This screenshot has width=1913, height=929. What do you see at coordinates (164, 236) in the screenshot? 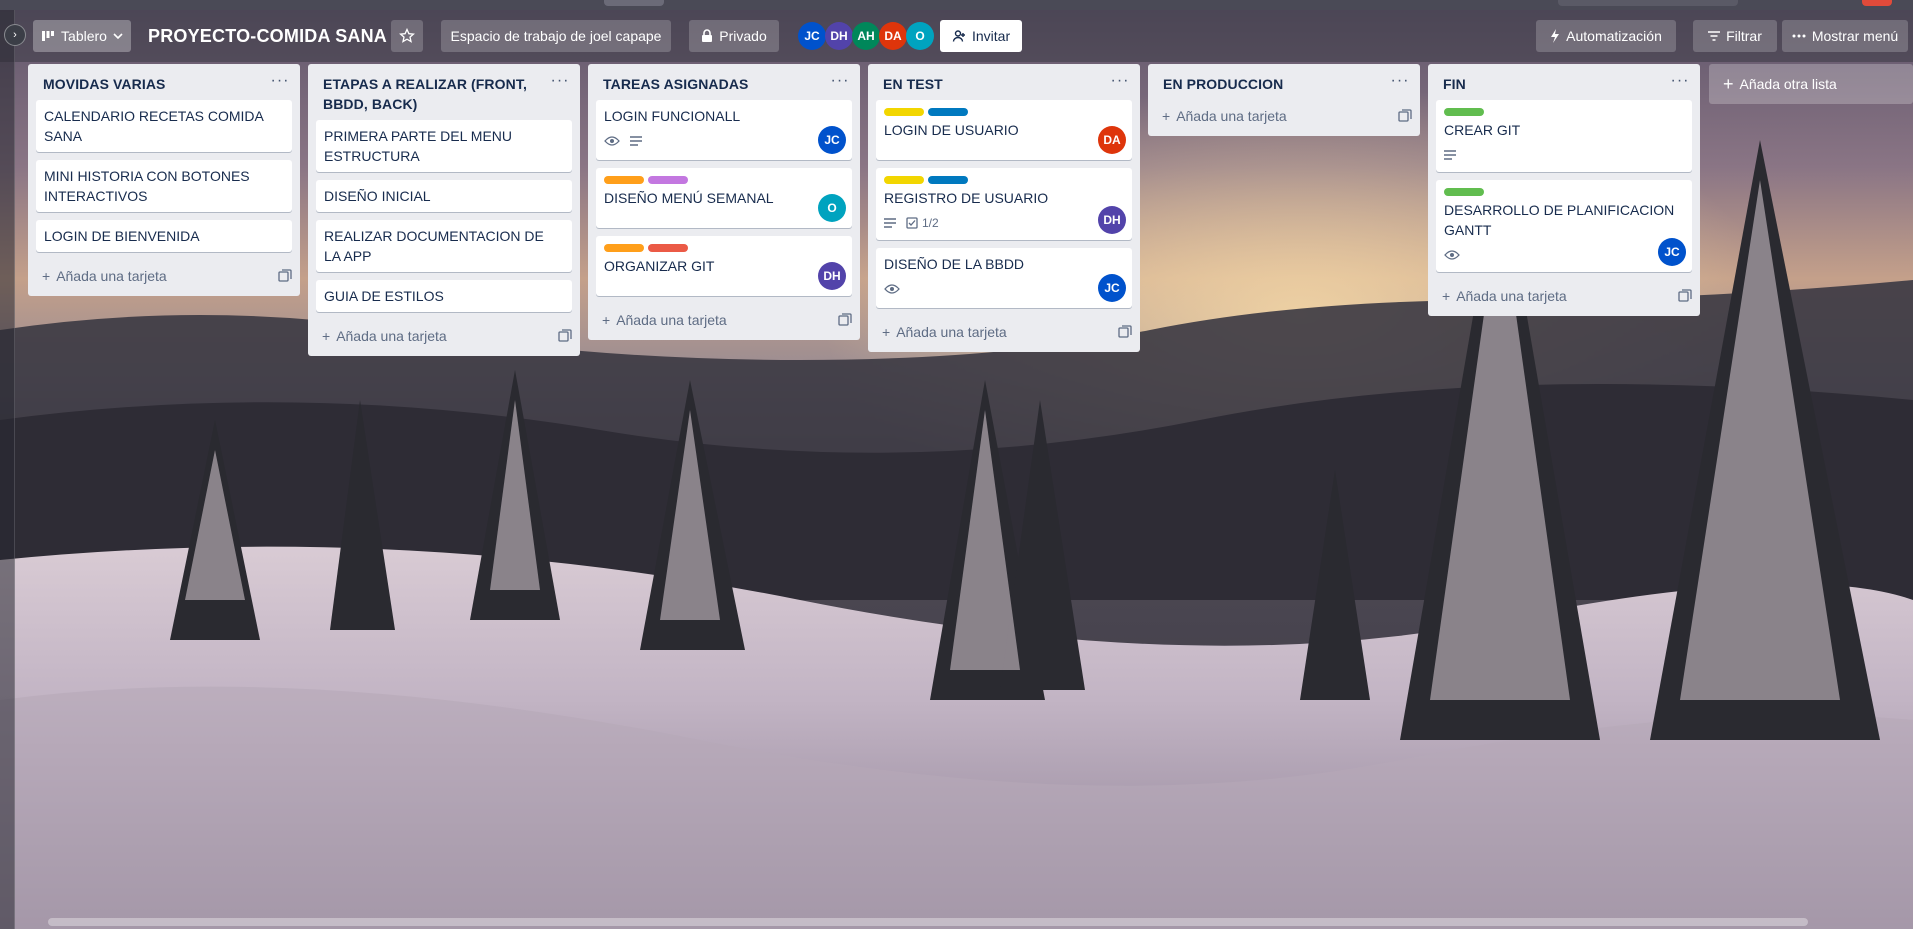
I see `card: LOGIN DE BIENVENIDA` at bounding box center [164, 236].